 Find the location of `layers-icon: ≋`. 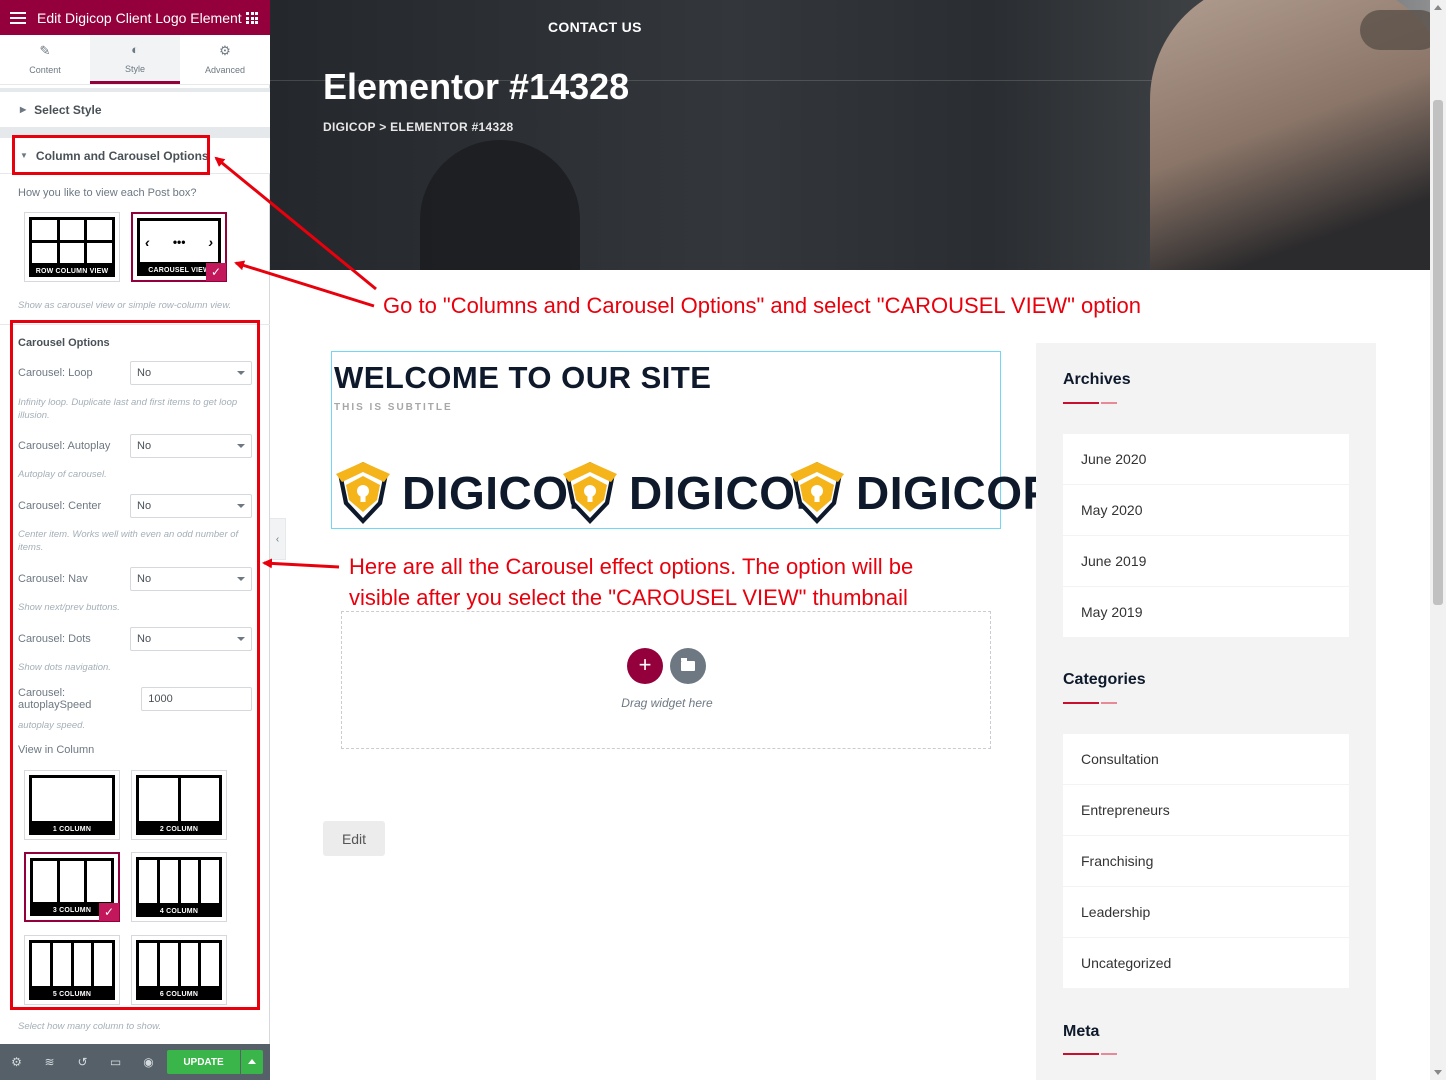

layers-icon: ≋ is located at coordinates (49, 1062).